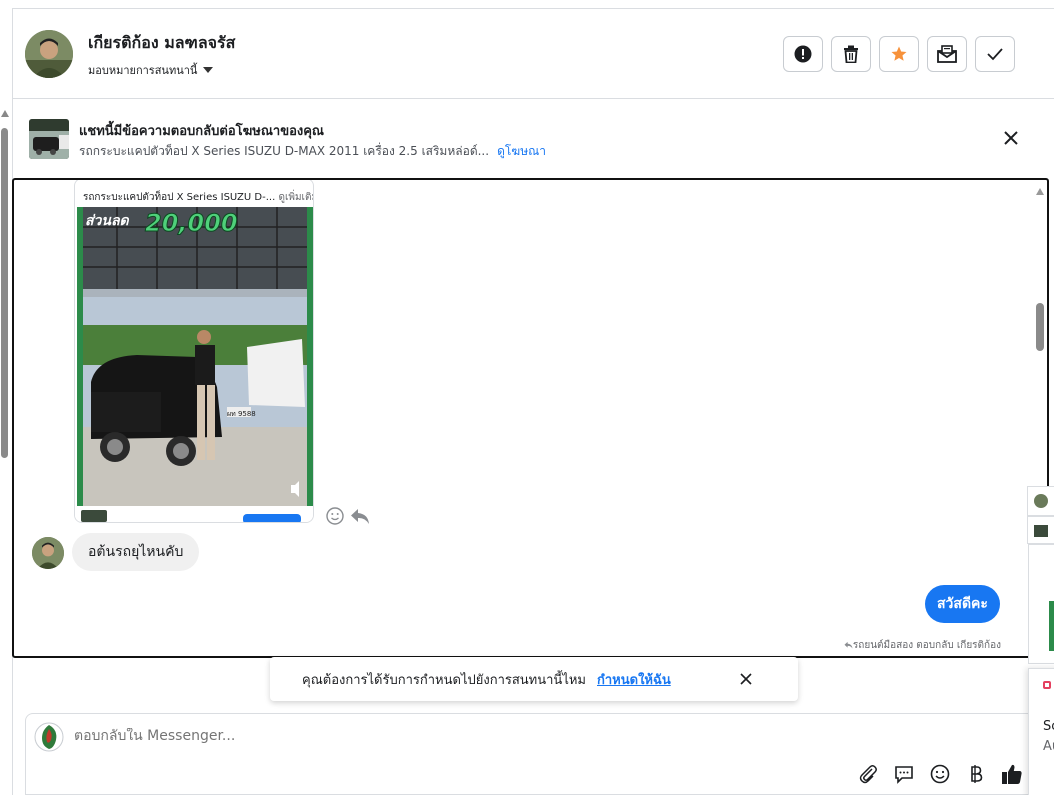 This screenshot has height=795, width=1054. I want to click on assign-dropdown: มอบหมายการสนทนานี้, so click(151, 70).